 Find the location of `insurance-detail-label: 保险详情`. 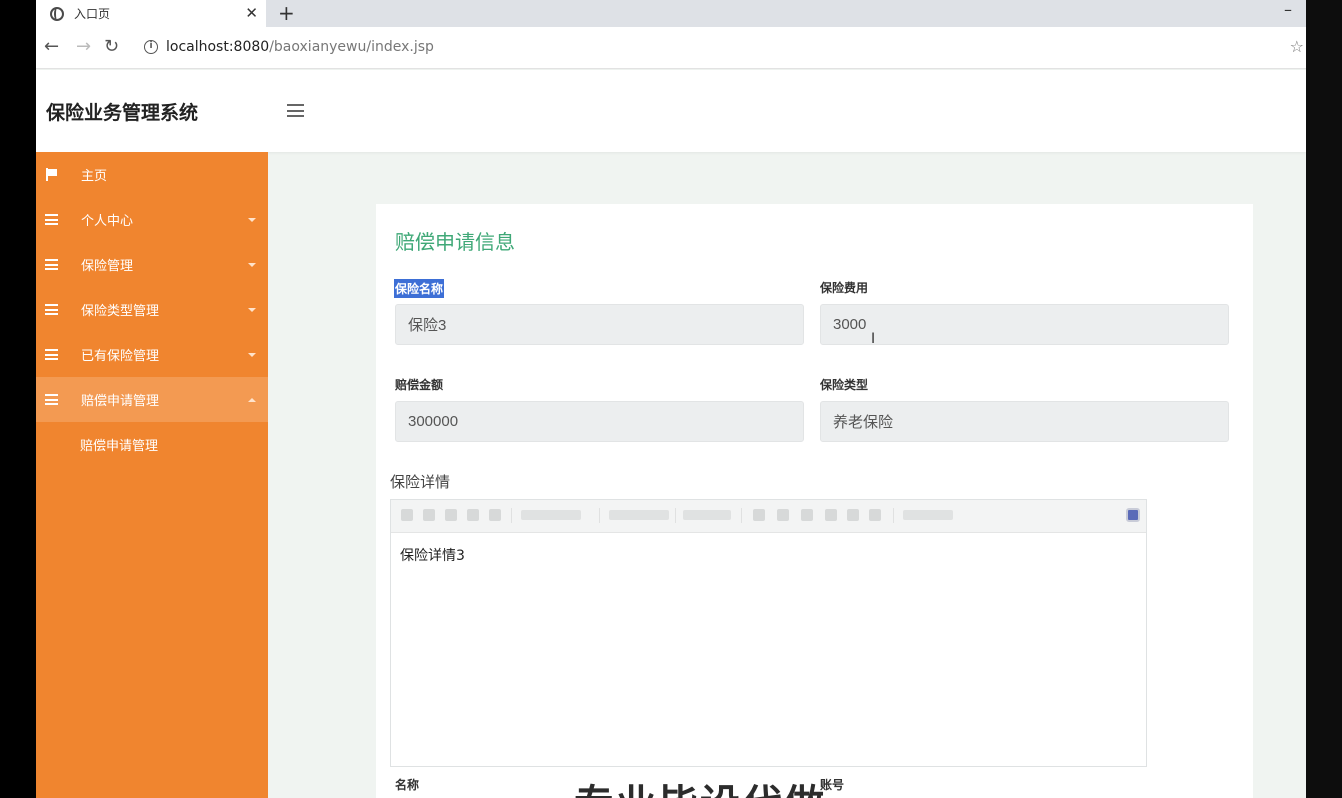

insurance-detail-label: 保险详情 is located at coordinates (420, 482).